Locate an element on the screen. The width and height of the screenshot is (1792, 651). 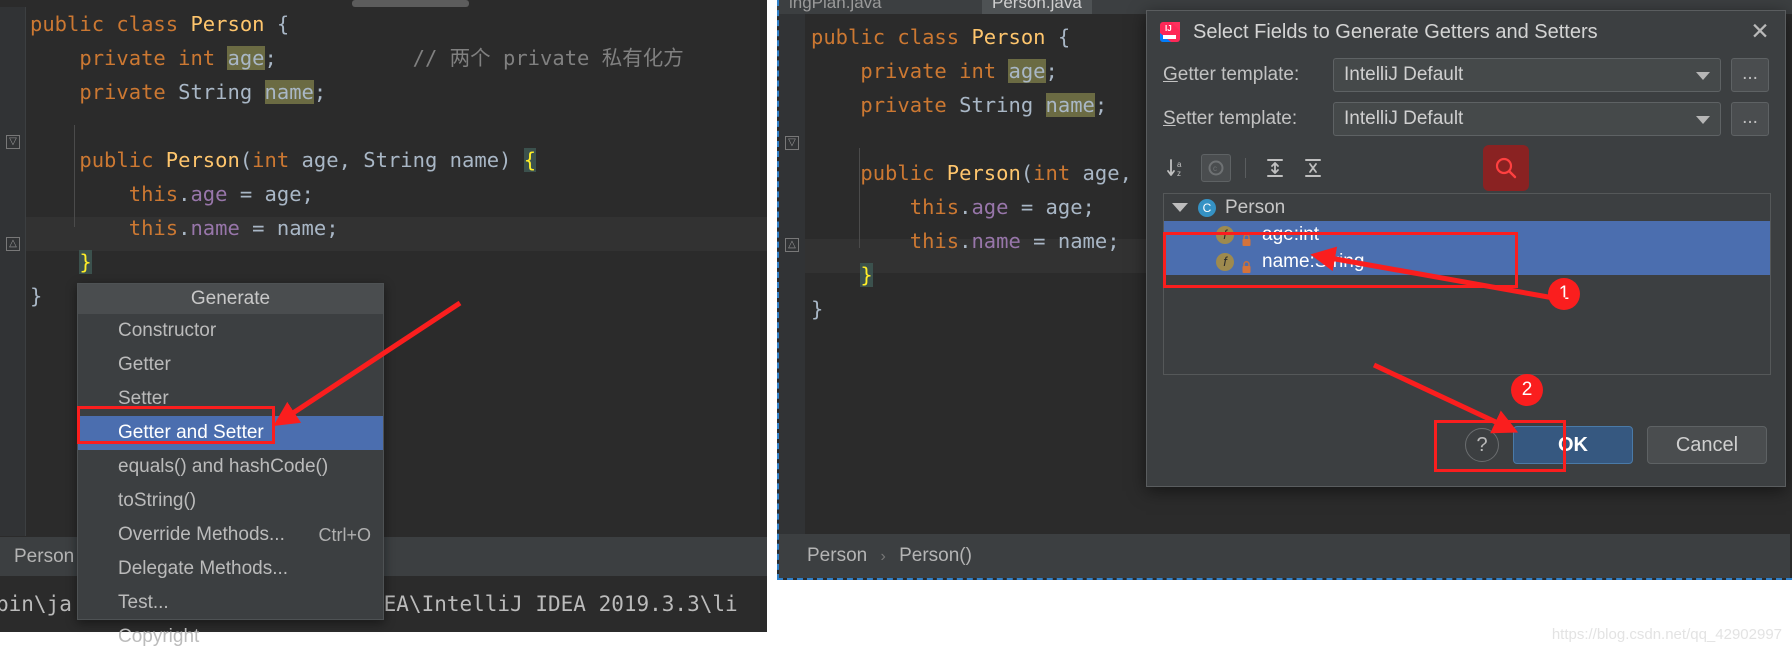
generate-menu-item-4: equals() and hashCode() is located at coordinates (230, 467).